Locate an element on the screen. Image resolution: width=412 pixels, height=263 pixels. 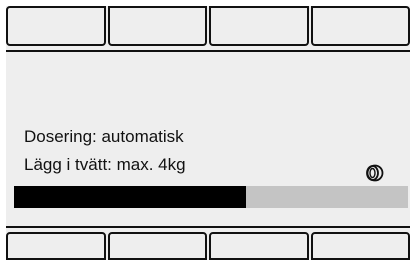
progress-bar is located at coordinates (211, 197).